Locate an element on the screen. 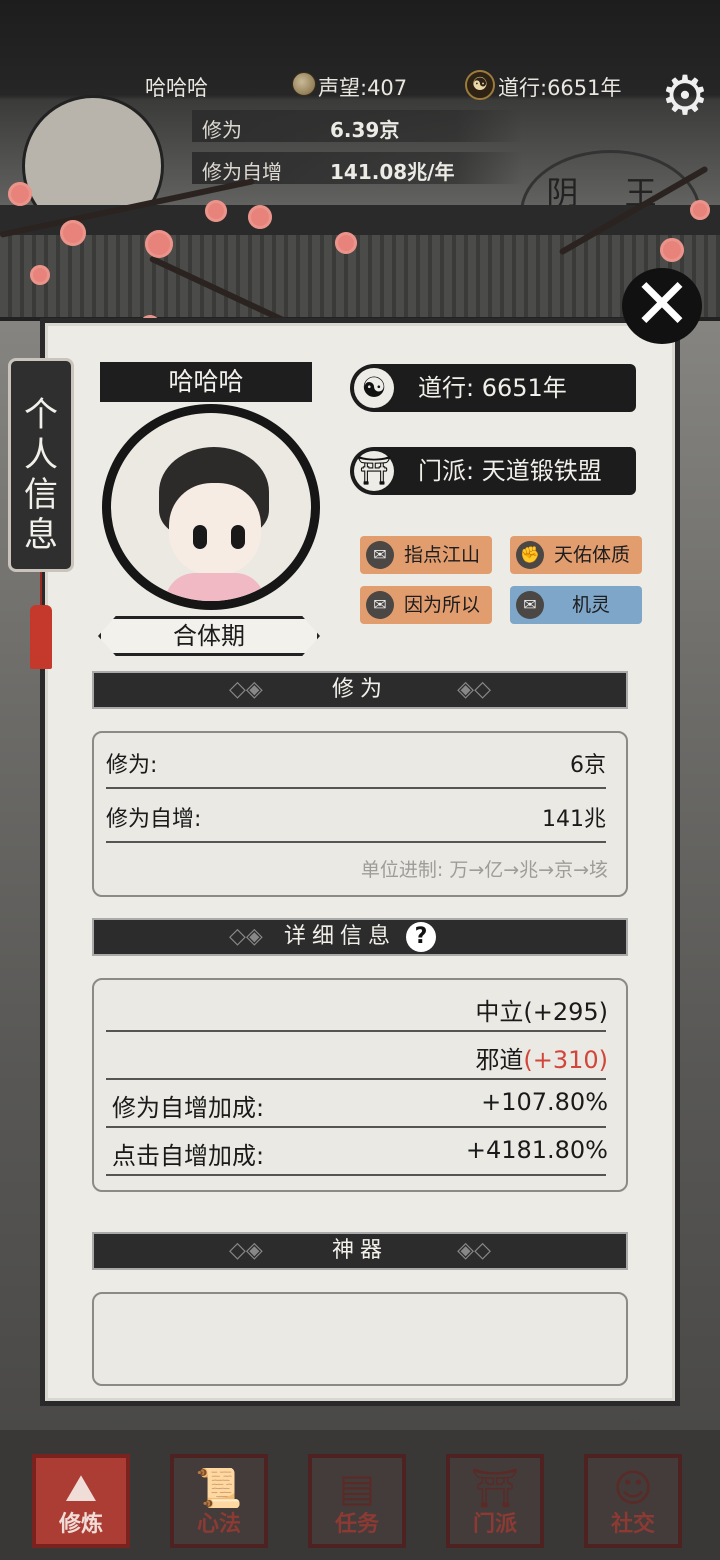  alignment-evil: 邪道(+310) is located at coordinates (541, 1057).